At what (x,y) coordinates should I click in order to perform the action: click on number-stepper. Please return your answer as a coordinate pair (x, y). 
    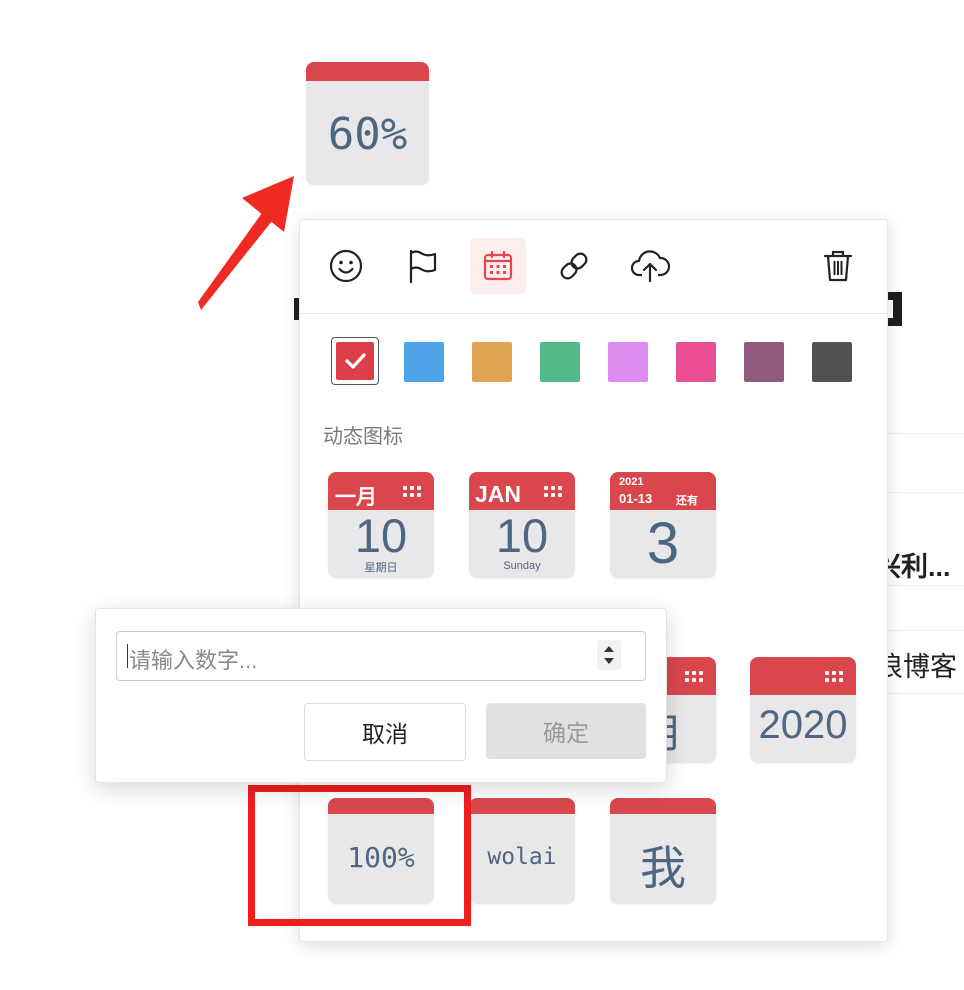
    Looking at the image, I should click on (609, 655).